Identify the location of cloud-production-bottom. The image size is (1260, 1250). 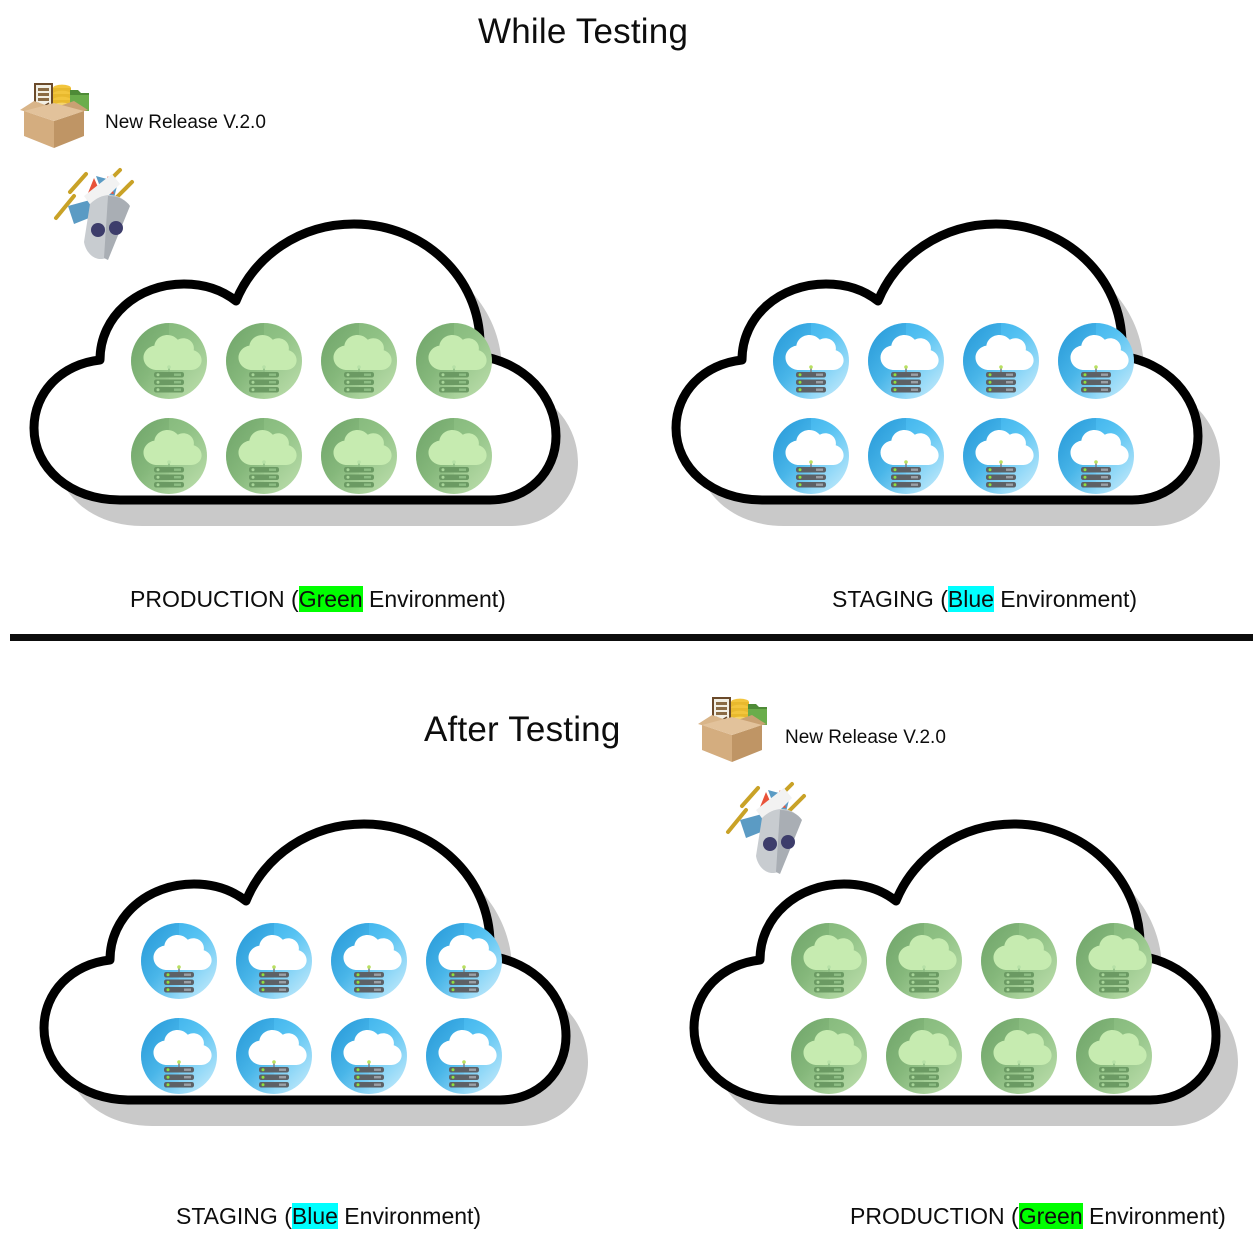
(964, 992).